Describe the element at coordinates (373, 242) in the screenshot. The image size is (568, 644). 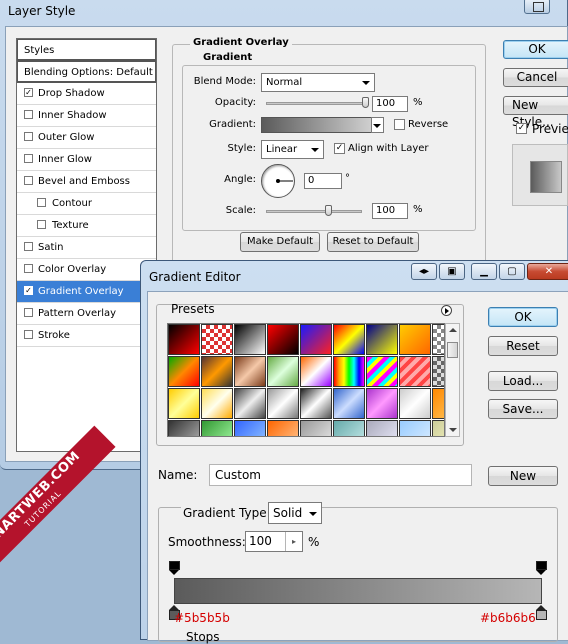
I see `reset-to-default-button: Reset to Default` at that location.